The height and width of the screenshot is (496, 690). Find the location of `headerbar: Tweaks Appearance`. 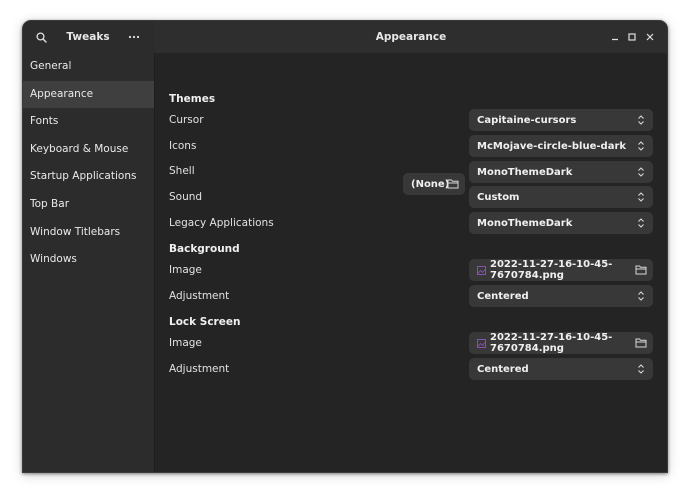

headerbar: Tweaks Appearance is located at coordinates (345, 37).